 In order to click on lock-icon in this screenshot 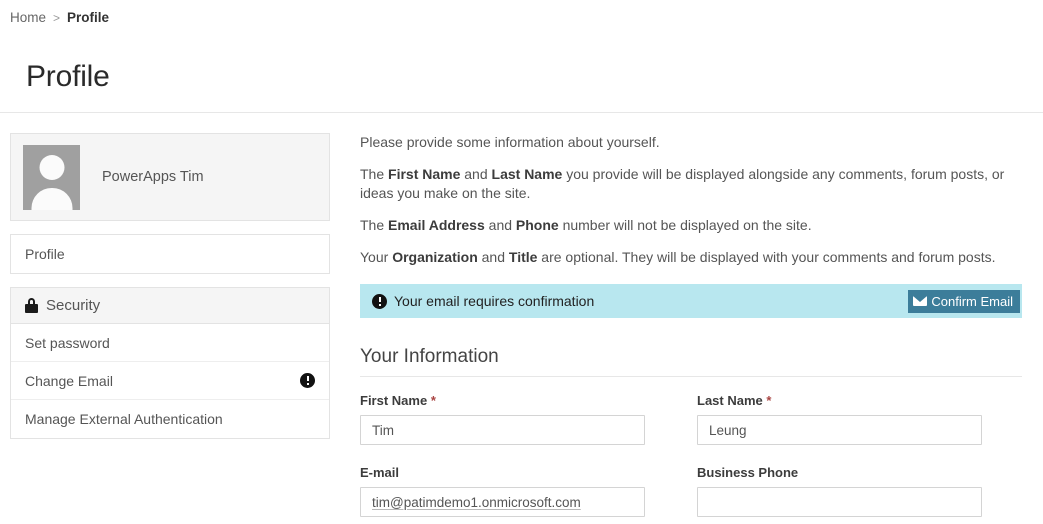, I will do `click(31, 305)`.